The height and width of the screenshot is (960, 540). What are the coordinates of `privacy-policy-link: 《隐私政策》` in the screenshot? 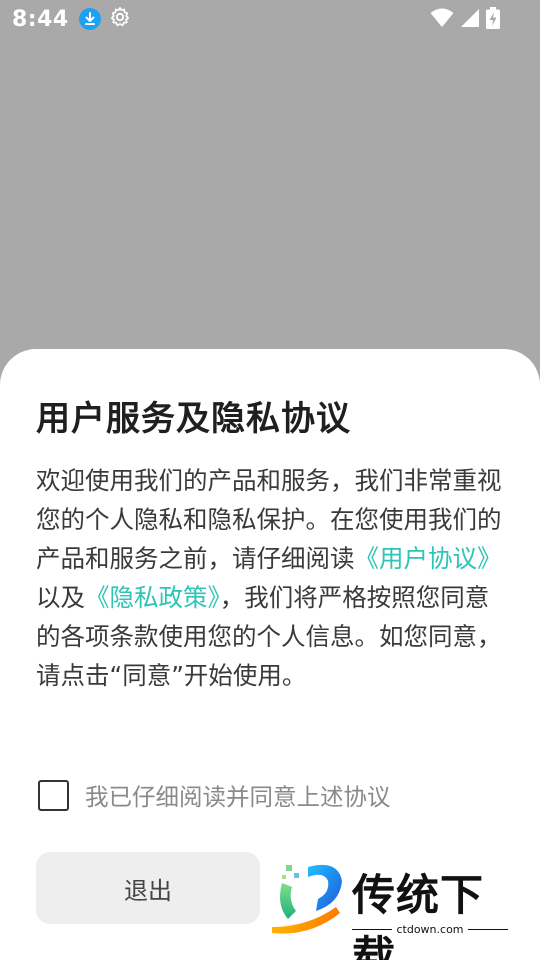 It's located at (152, 597).